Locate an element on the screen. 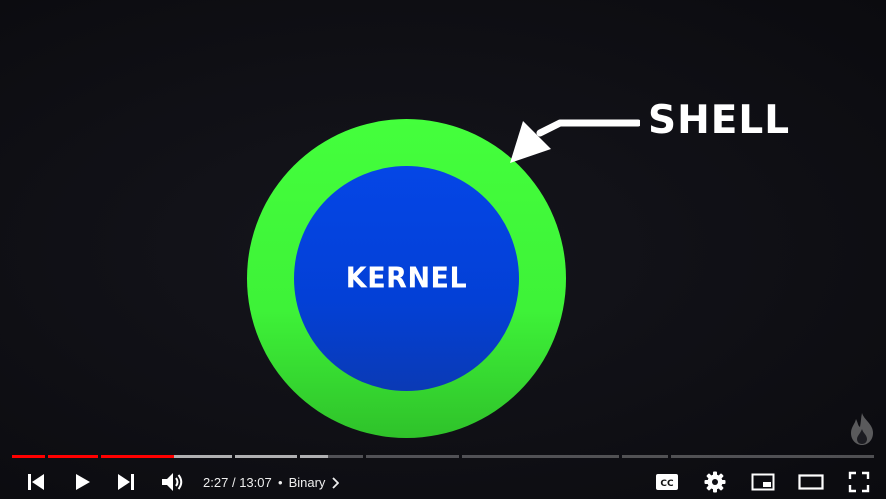 This screenshot has width=886, height=499. mute-button is located at coordinates (173, 482).